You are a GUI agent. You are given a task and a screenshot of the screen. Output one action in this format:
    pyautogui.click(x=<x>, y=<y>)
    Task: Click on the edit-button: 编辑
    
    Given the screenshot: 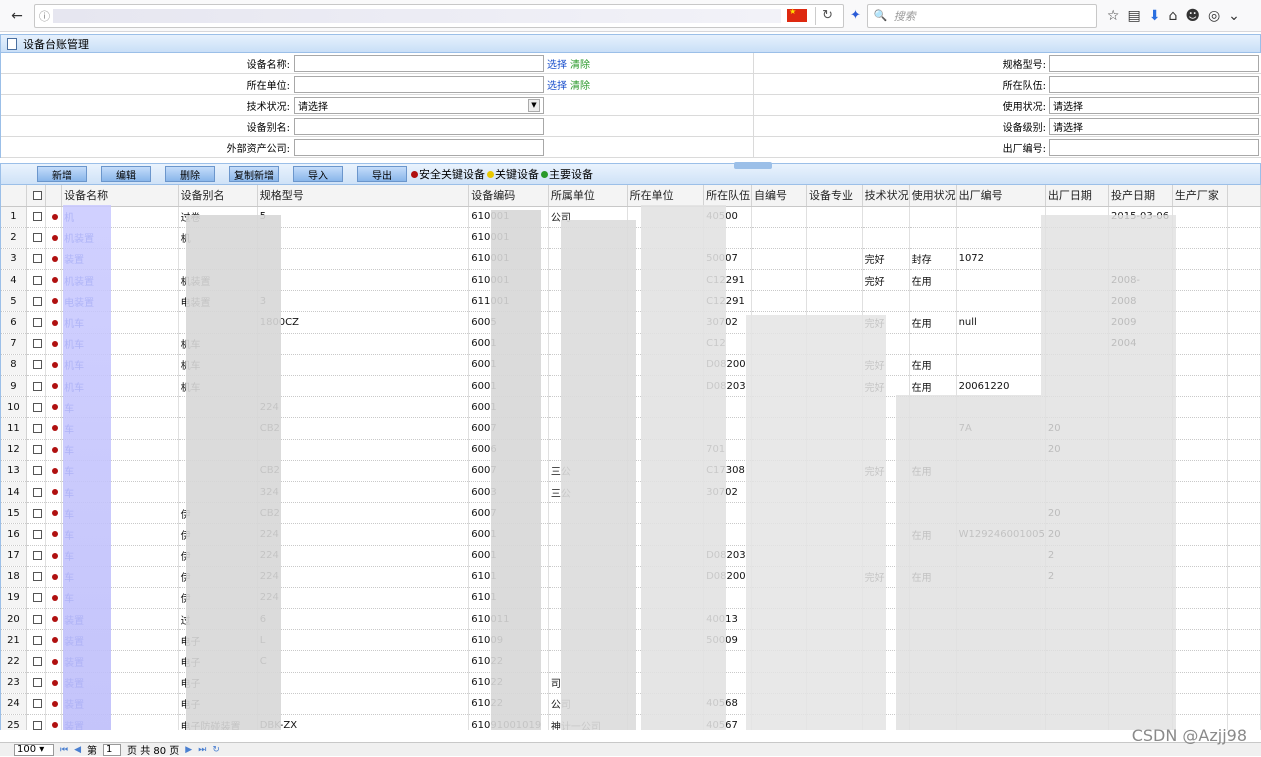 What is the action you would take?
    pyautogui.click(x=126, y=174)
    